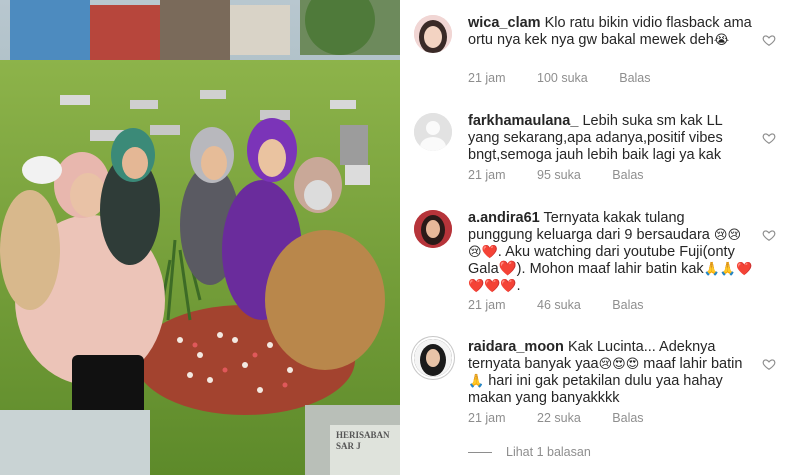 Image resolution: width=800 pixels, height=475 pixels. Describe the element at coordinates (562, 78) in the screenshot. I see `comment-likes: 100 suka` at that location.